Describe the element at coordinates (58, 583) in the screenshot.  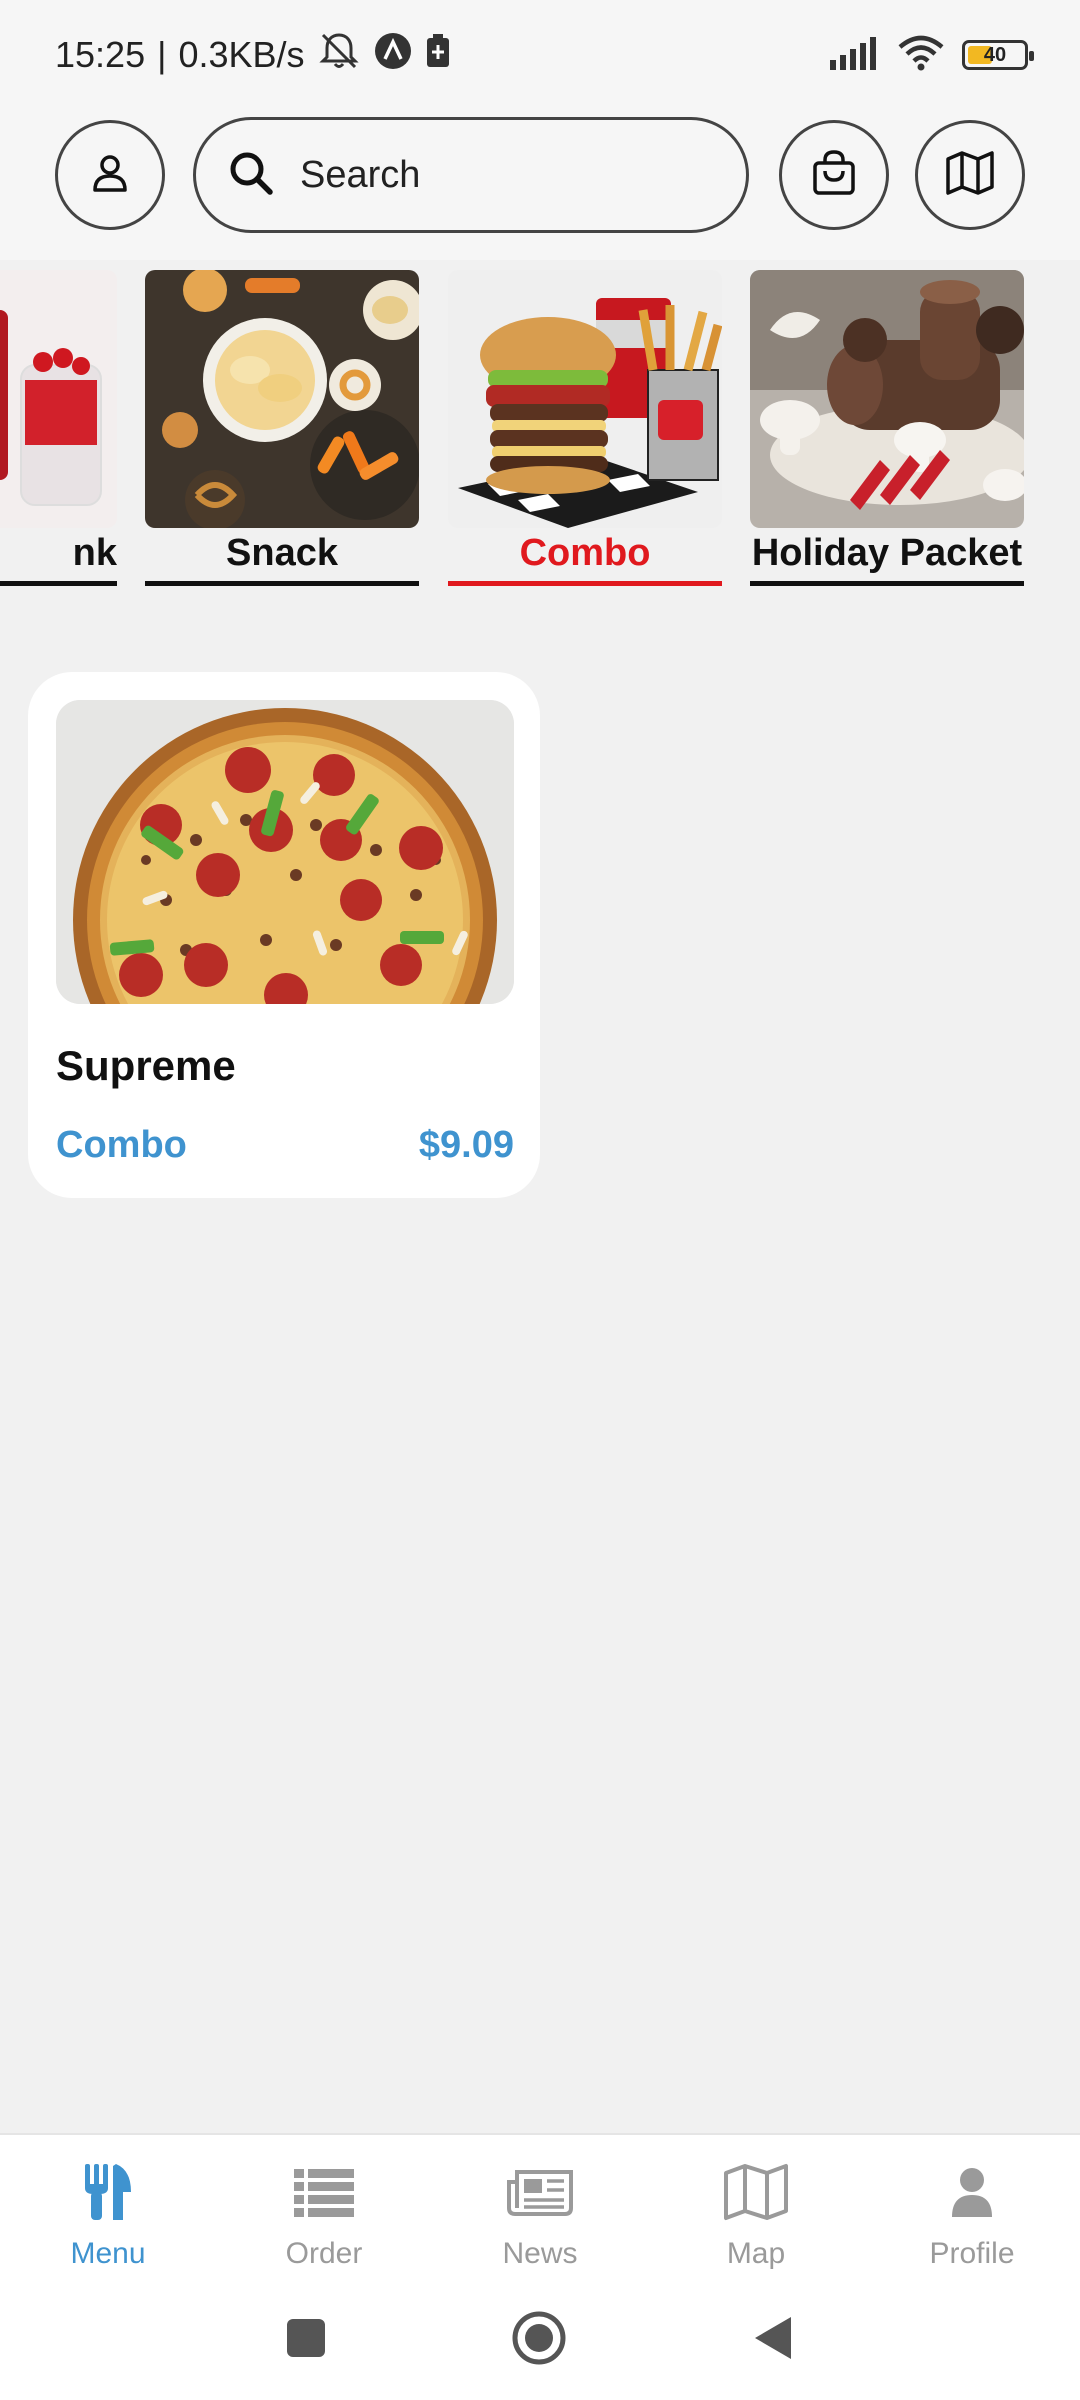
I see `category-drink-underline` at that location.